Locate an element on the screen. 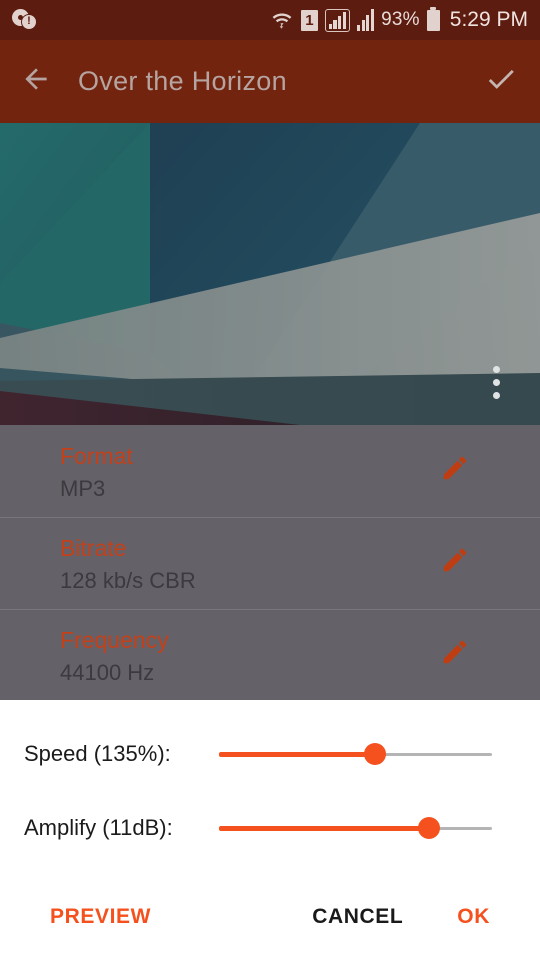 The height and width of the screenshot is (960, 540). clock-label: 5:29 PM is located at coordinates (488, 19).